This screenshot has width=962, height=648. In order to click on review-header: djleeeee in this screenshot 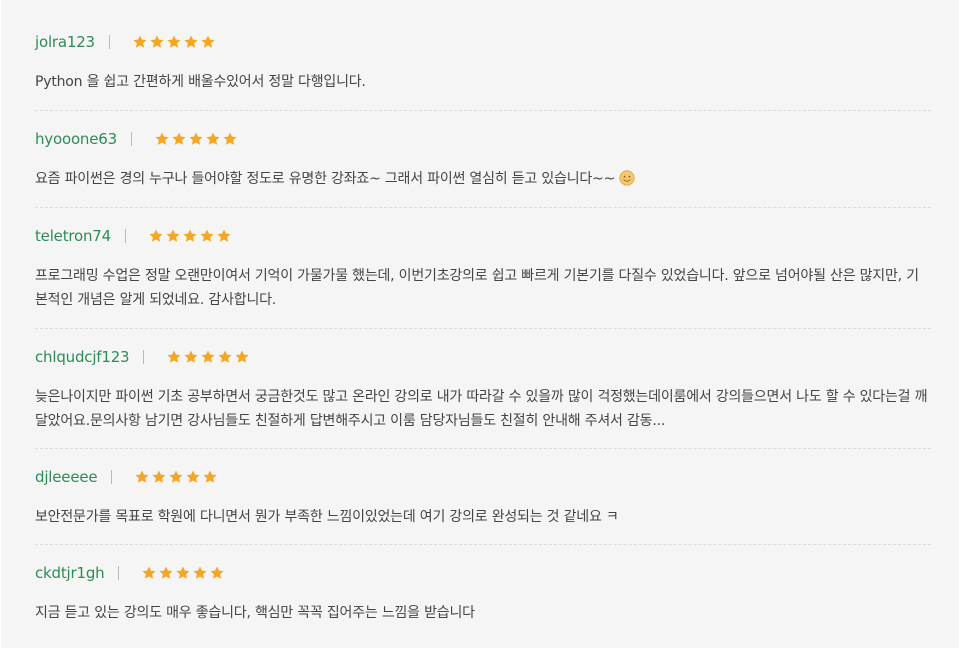, I will do `click(126, 477)`.